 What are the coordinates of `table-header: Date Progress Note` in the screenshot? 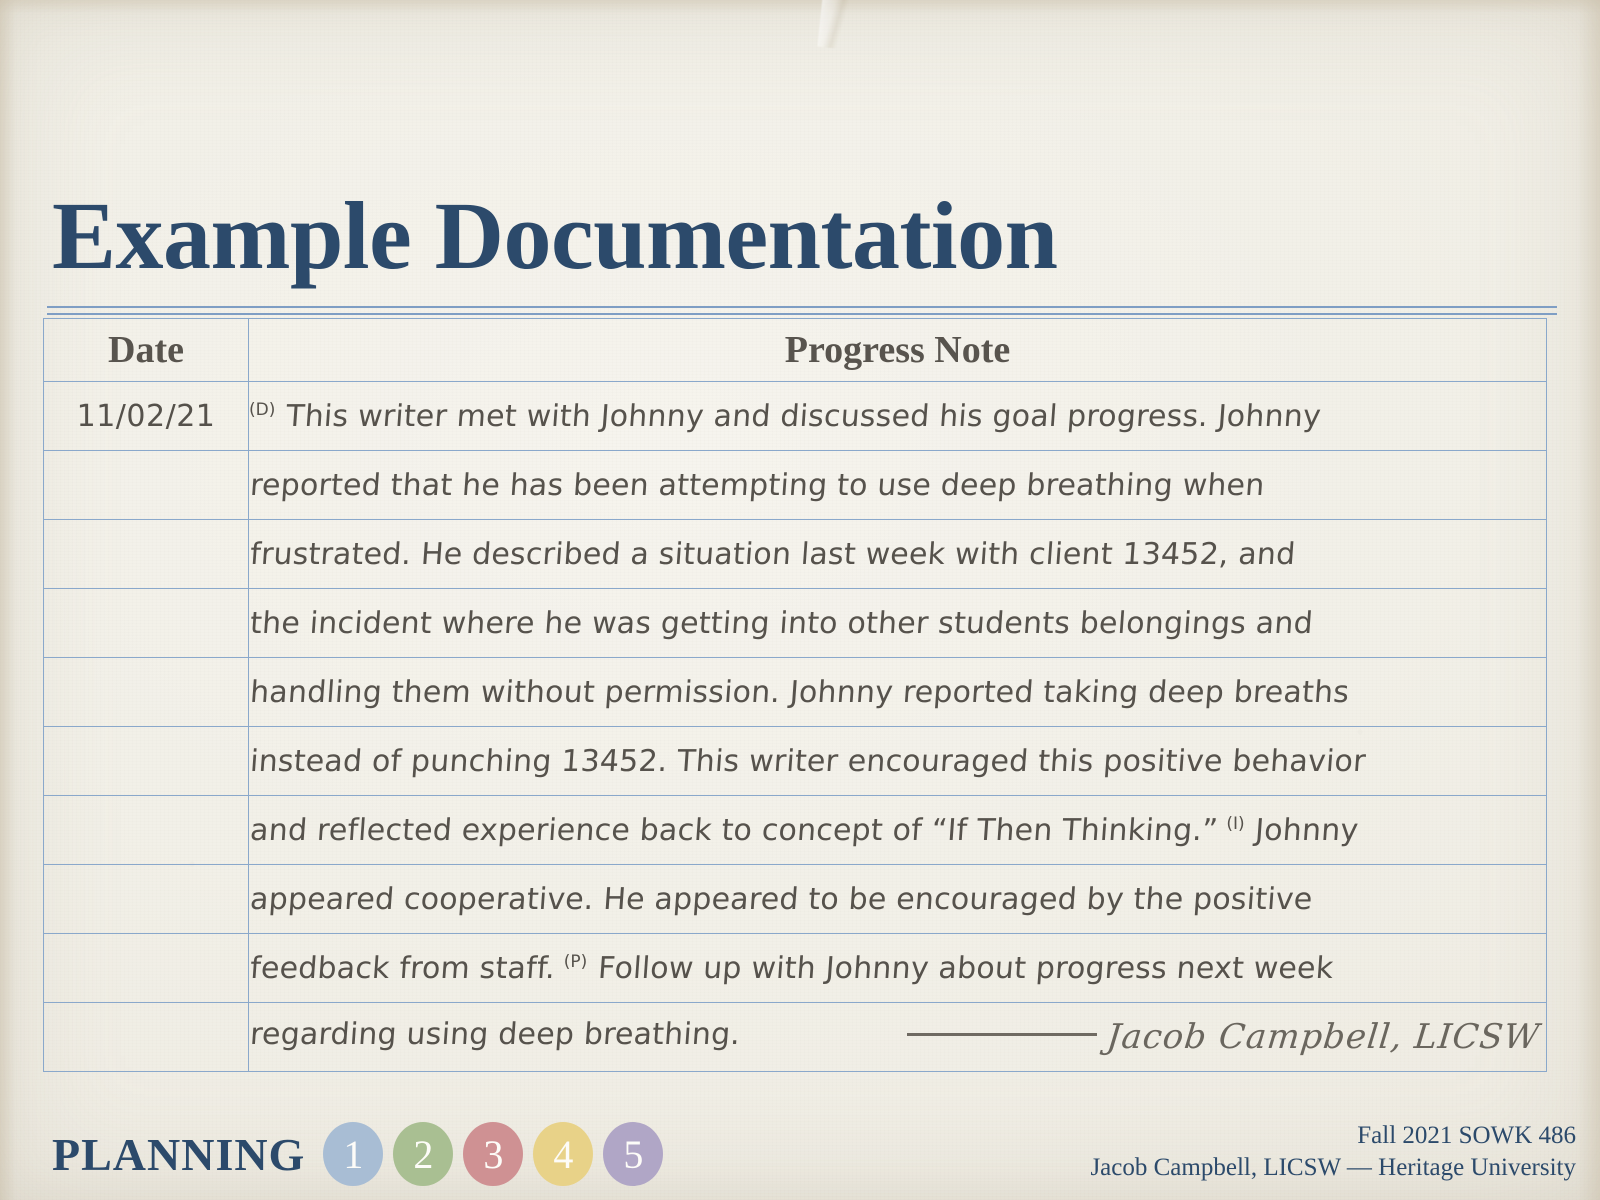 It's located at (795, 350).